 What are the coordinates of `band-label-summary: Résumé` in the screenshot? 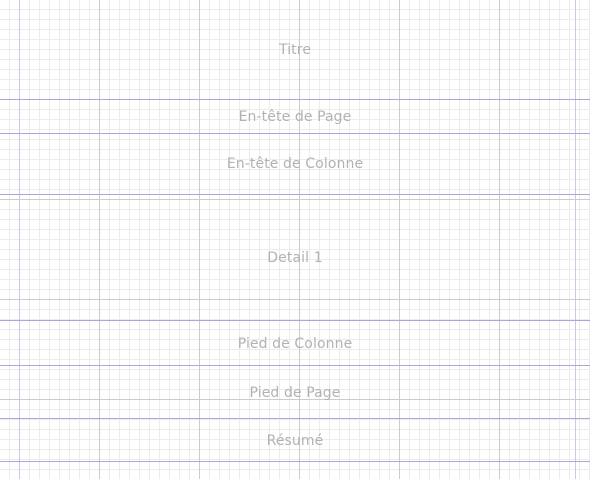 It's located at (295, 440).